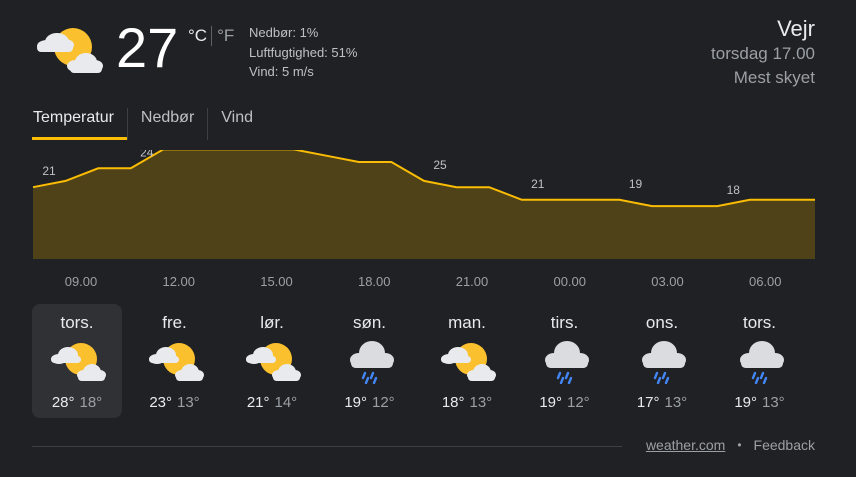  I want to click on day-name: lør., so click(272, 322).